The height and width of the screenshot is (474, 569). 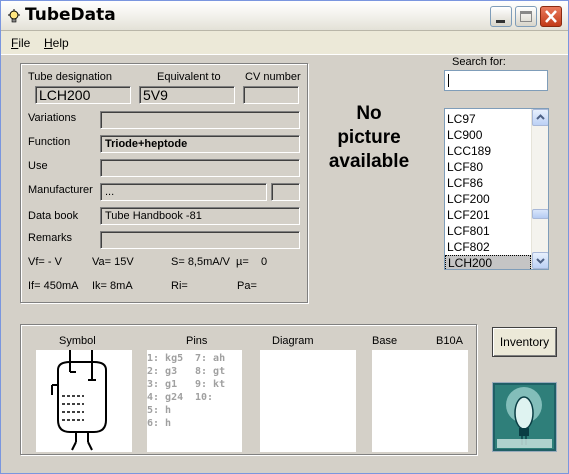 I want to click on list-scrollbar, so click(x=539, y=189).